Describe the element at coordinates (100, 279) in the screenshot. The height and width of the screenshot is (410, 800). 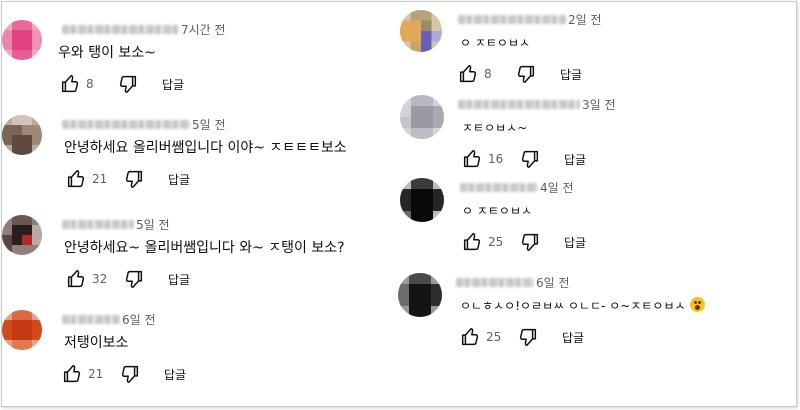
I see `like-count: 32` at that location.